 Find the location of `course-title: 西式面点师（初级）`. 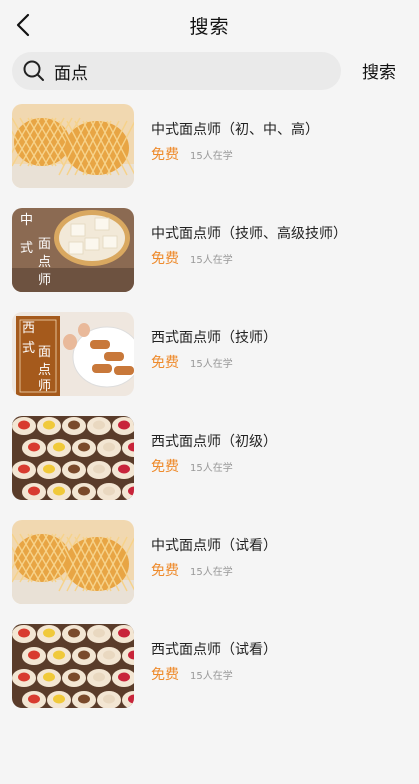

course-title: 西式面点师（初级） is located at coordinates (214, 442).